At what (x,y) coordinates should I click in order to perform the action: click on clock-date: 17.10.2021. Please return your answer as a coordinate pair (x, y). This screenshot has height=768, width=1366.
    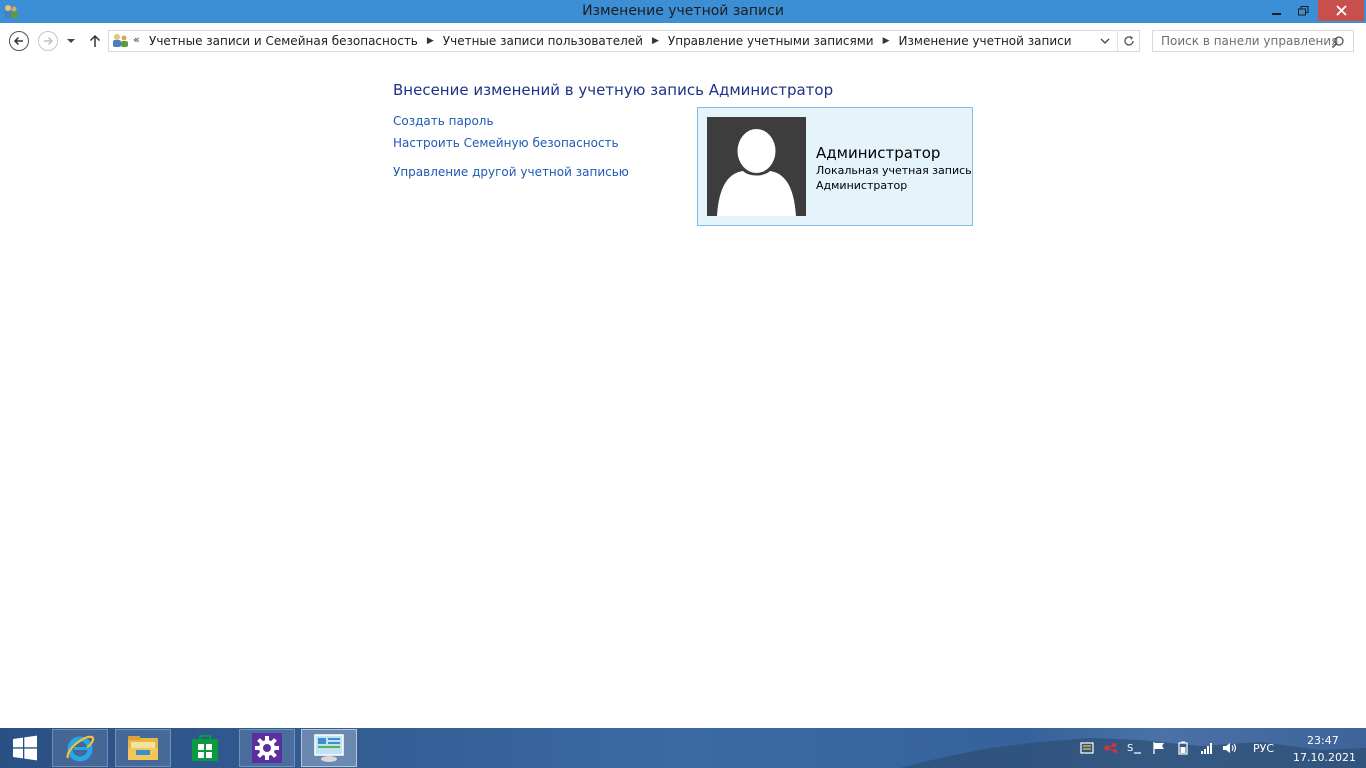
    Looking at the image, I should click on (1324, 757).